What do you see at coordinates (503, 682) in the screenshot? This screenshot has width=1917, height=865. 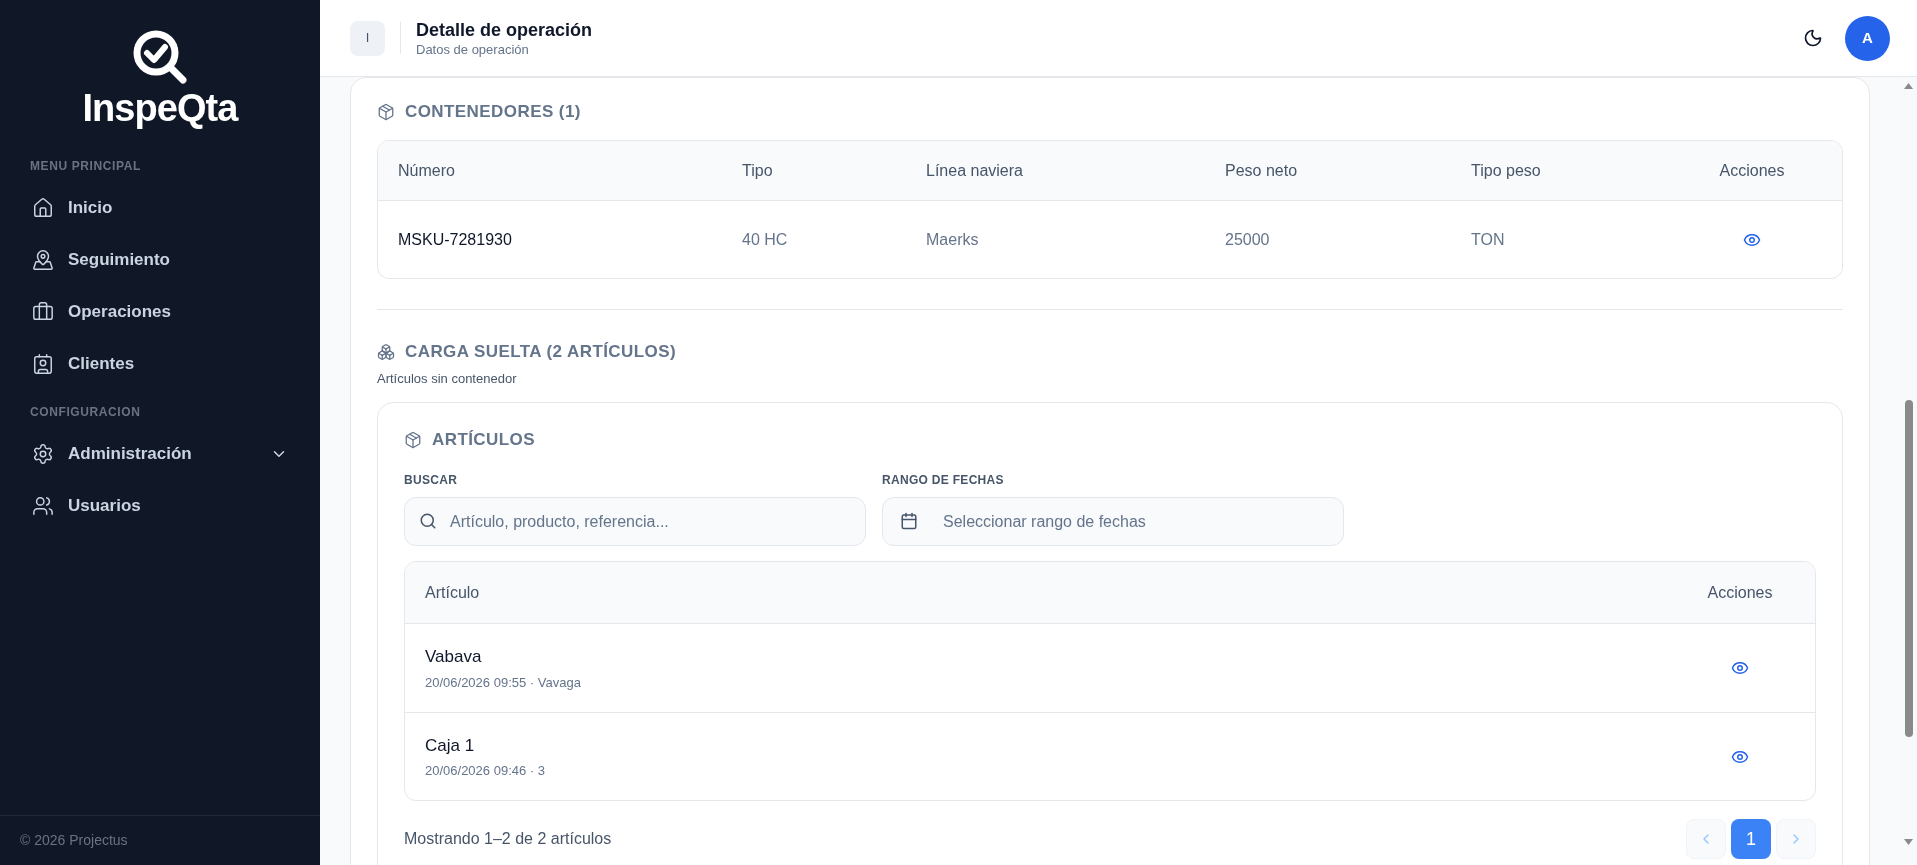 I see `article-meta: 20/06/2026 09:55 · Vavaga` at bounding box center [503, 682].